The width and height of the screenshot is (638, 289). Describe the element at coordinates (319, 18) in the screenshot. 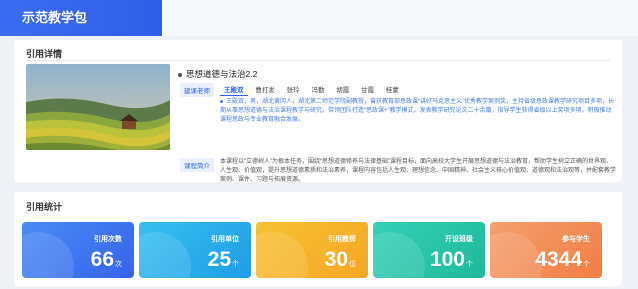

I see `top-bar: 示范教学包` at that location.